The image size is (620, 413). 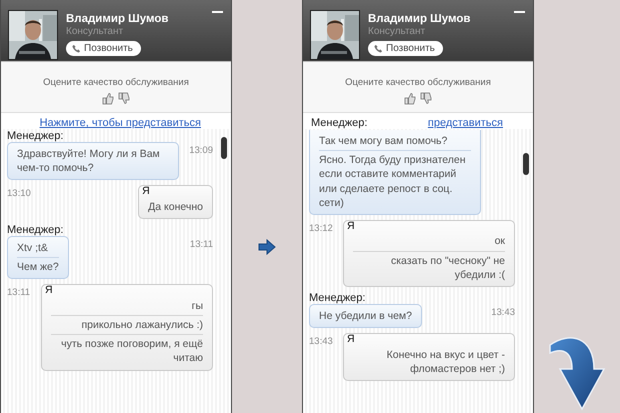 What do you see at coordinates (127, 324) in the screenshot?
I see `message-text: прикольно лажанулись :)` at bounding box center [127, 324].